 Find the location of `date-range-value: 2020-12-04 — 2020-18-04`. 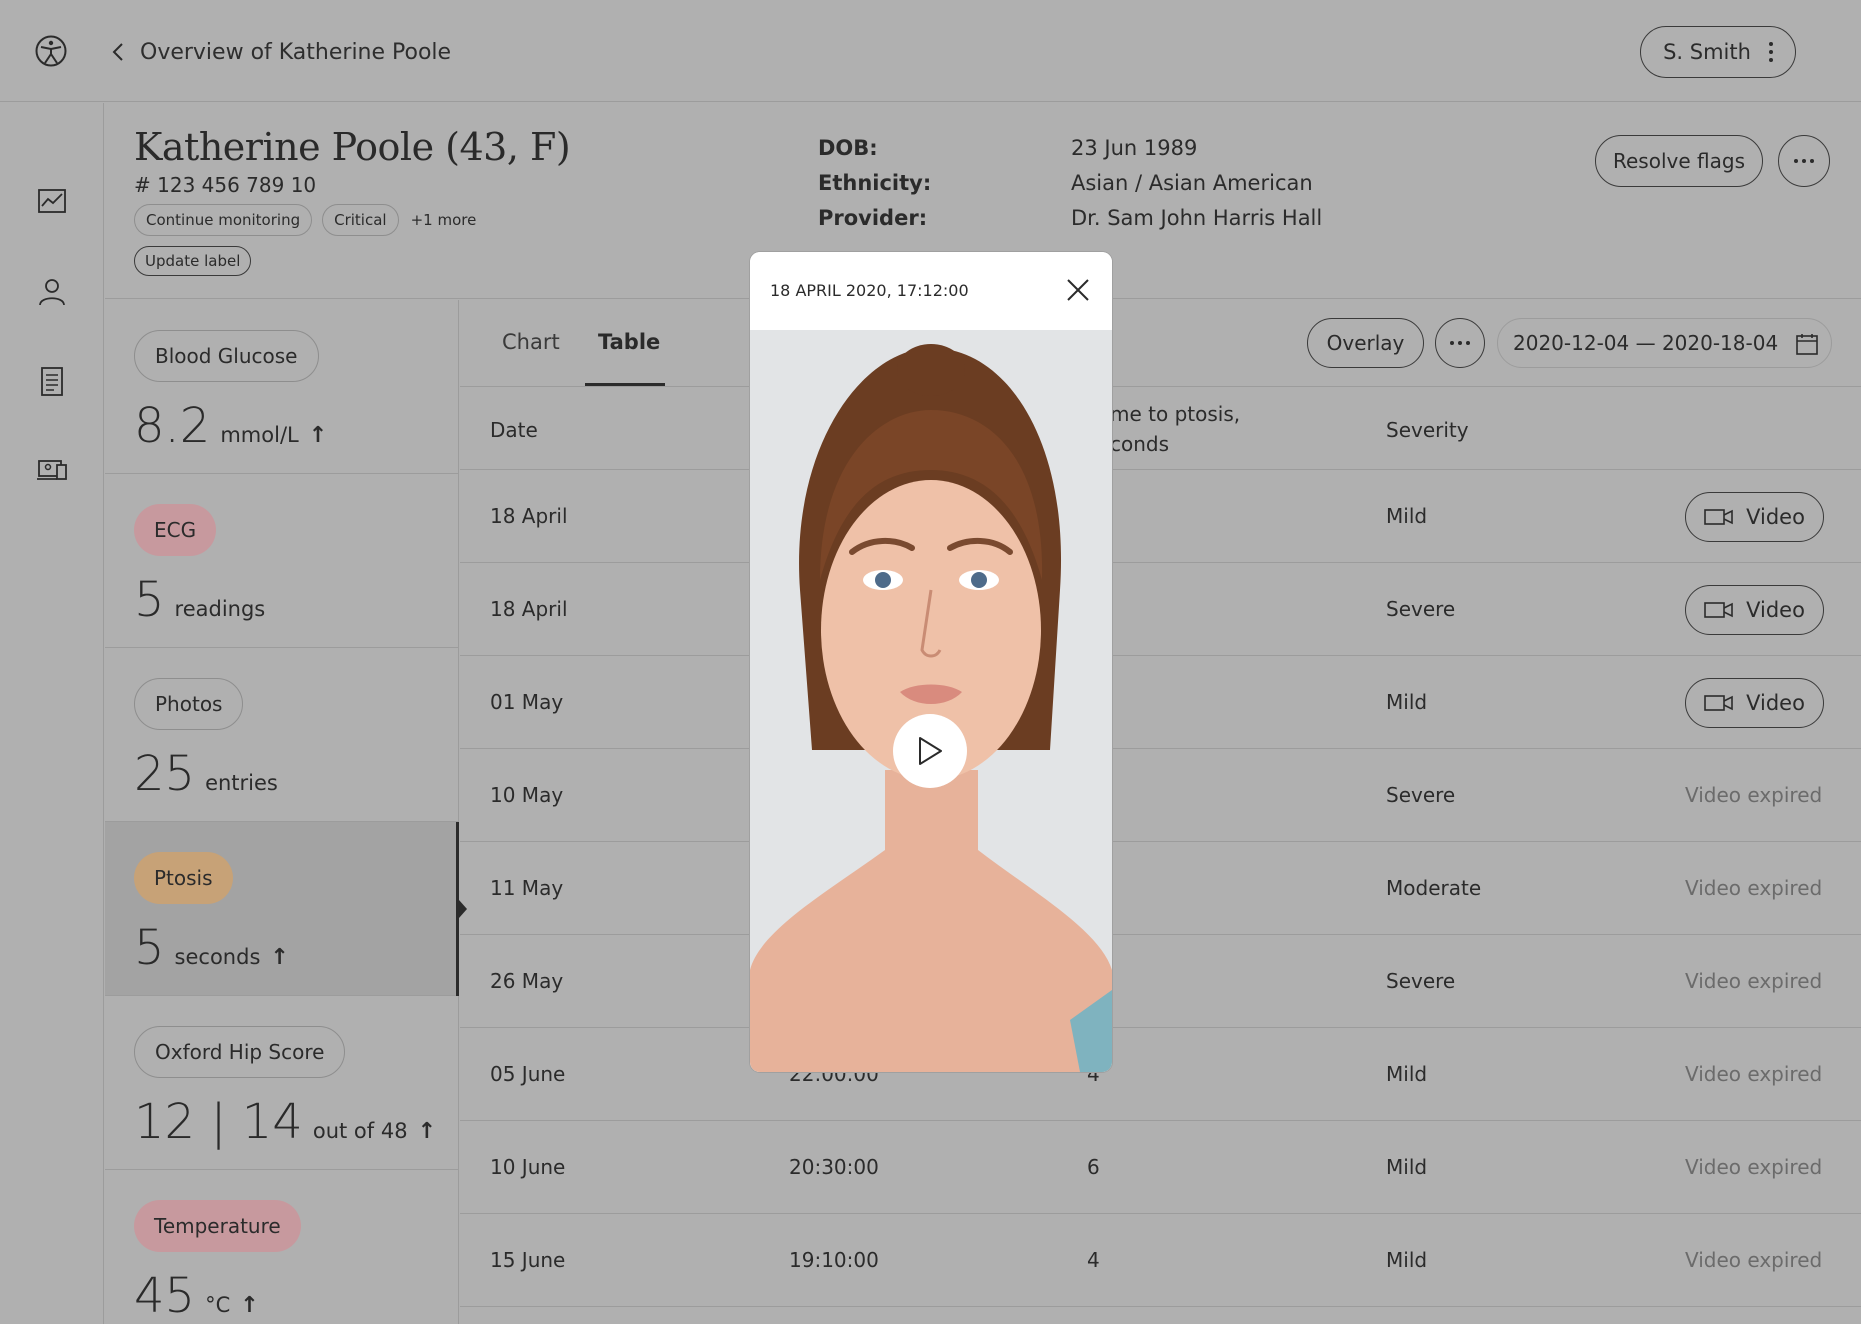

date-range-value: 2020-12-04 — 2020-18-04 is located at coordinates (1646, 343).